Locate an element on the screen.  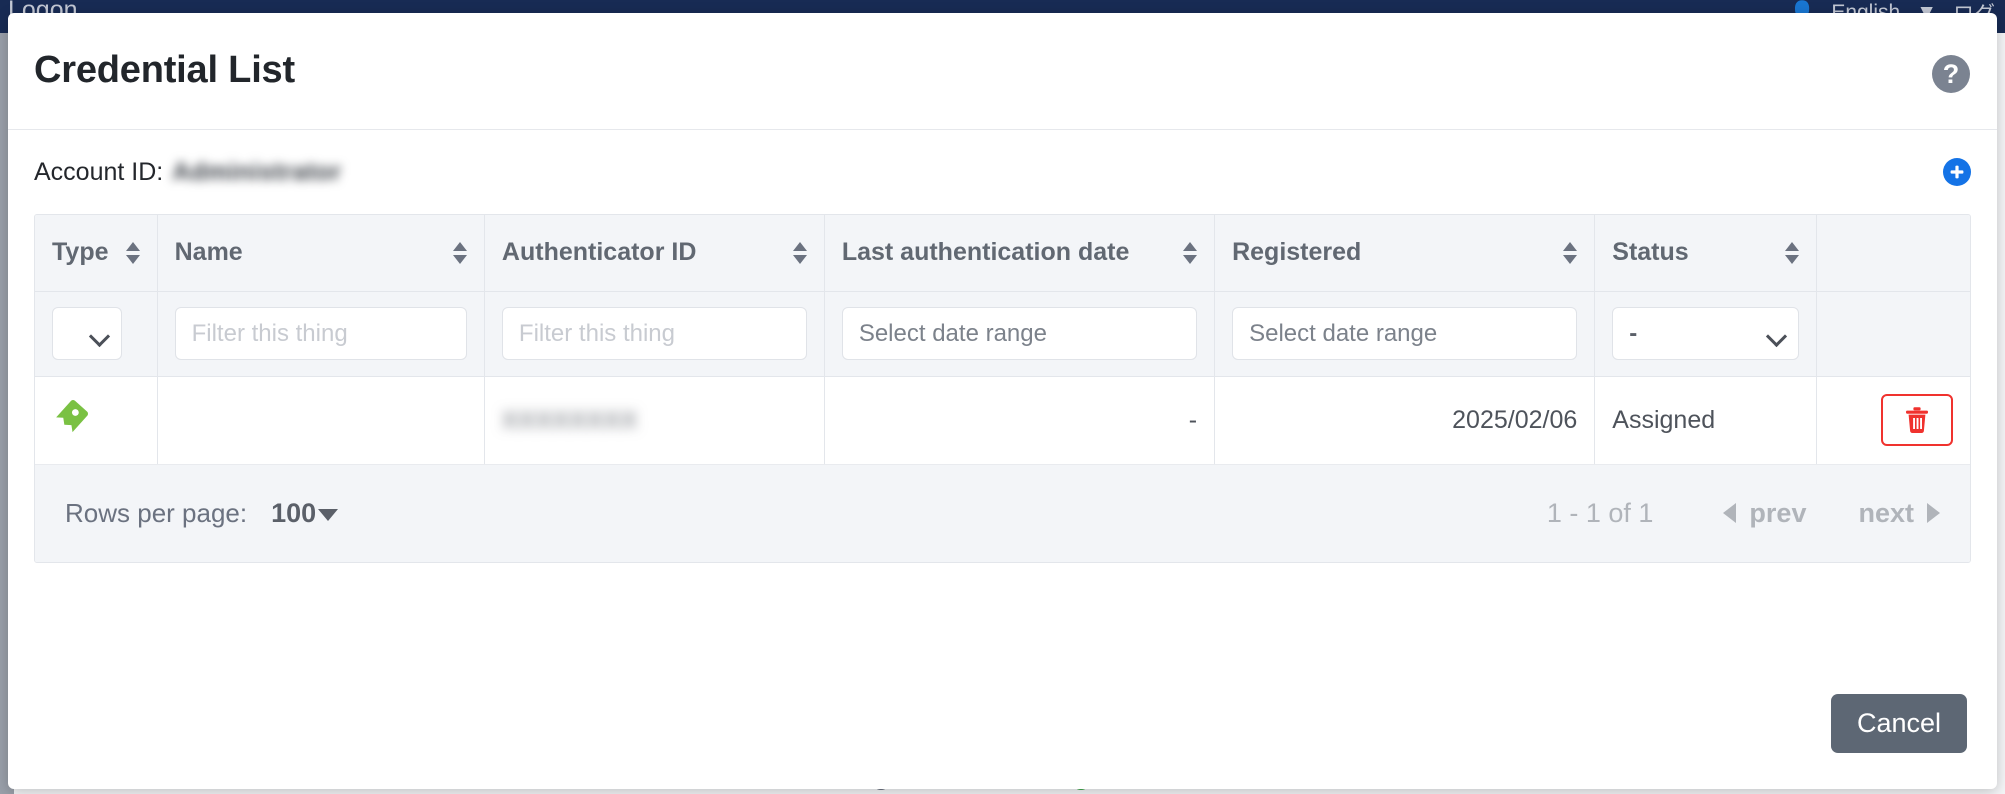
column-header-registered: Registered is located at coordinates (1405, 253).